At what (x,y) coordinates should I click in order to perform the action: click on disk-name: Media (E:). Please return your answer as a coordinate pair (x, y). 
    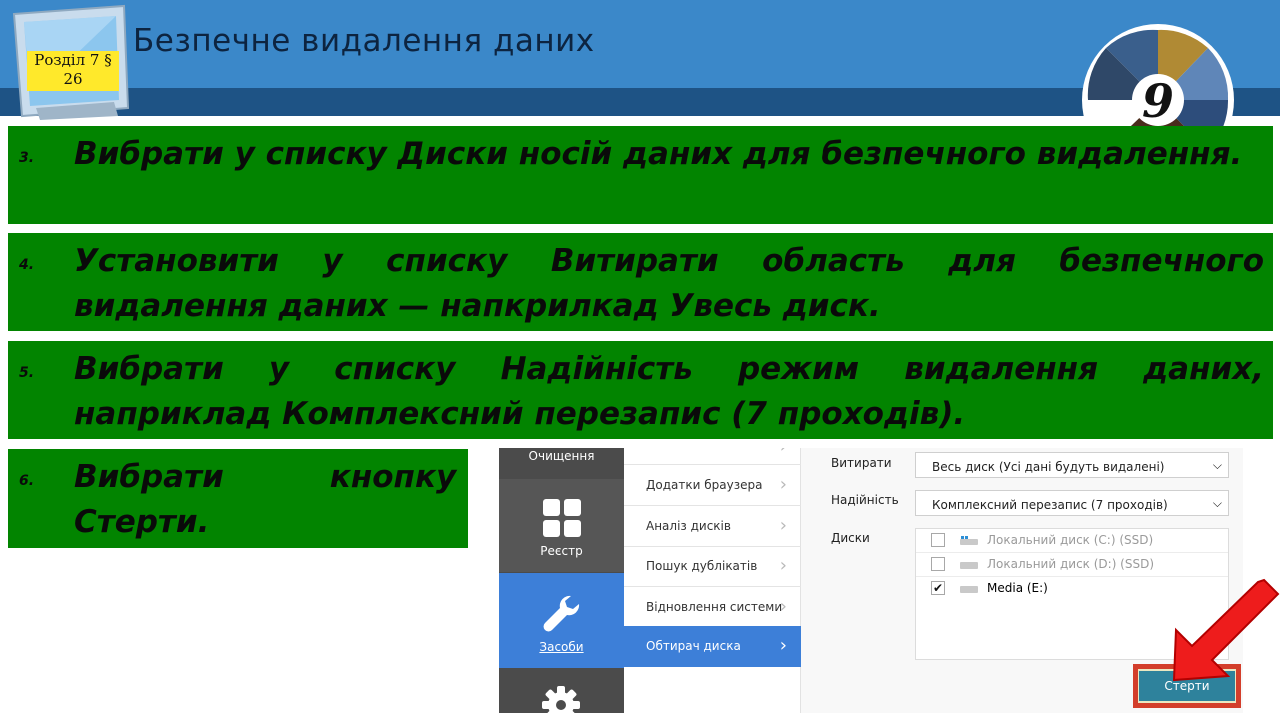
    Looking at the image, I should click on (1017, 588).